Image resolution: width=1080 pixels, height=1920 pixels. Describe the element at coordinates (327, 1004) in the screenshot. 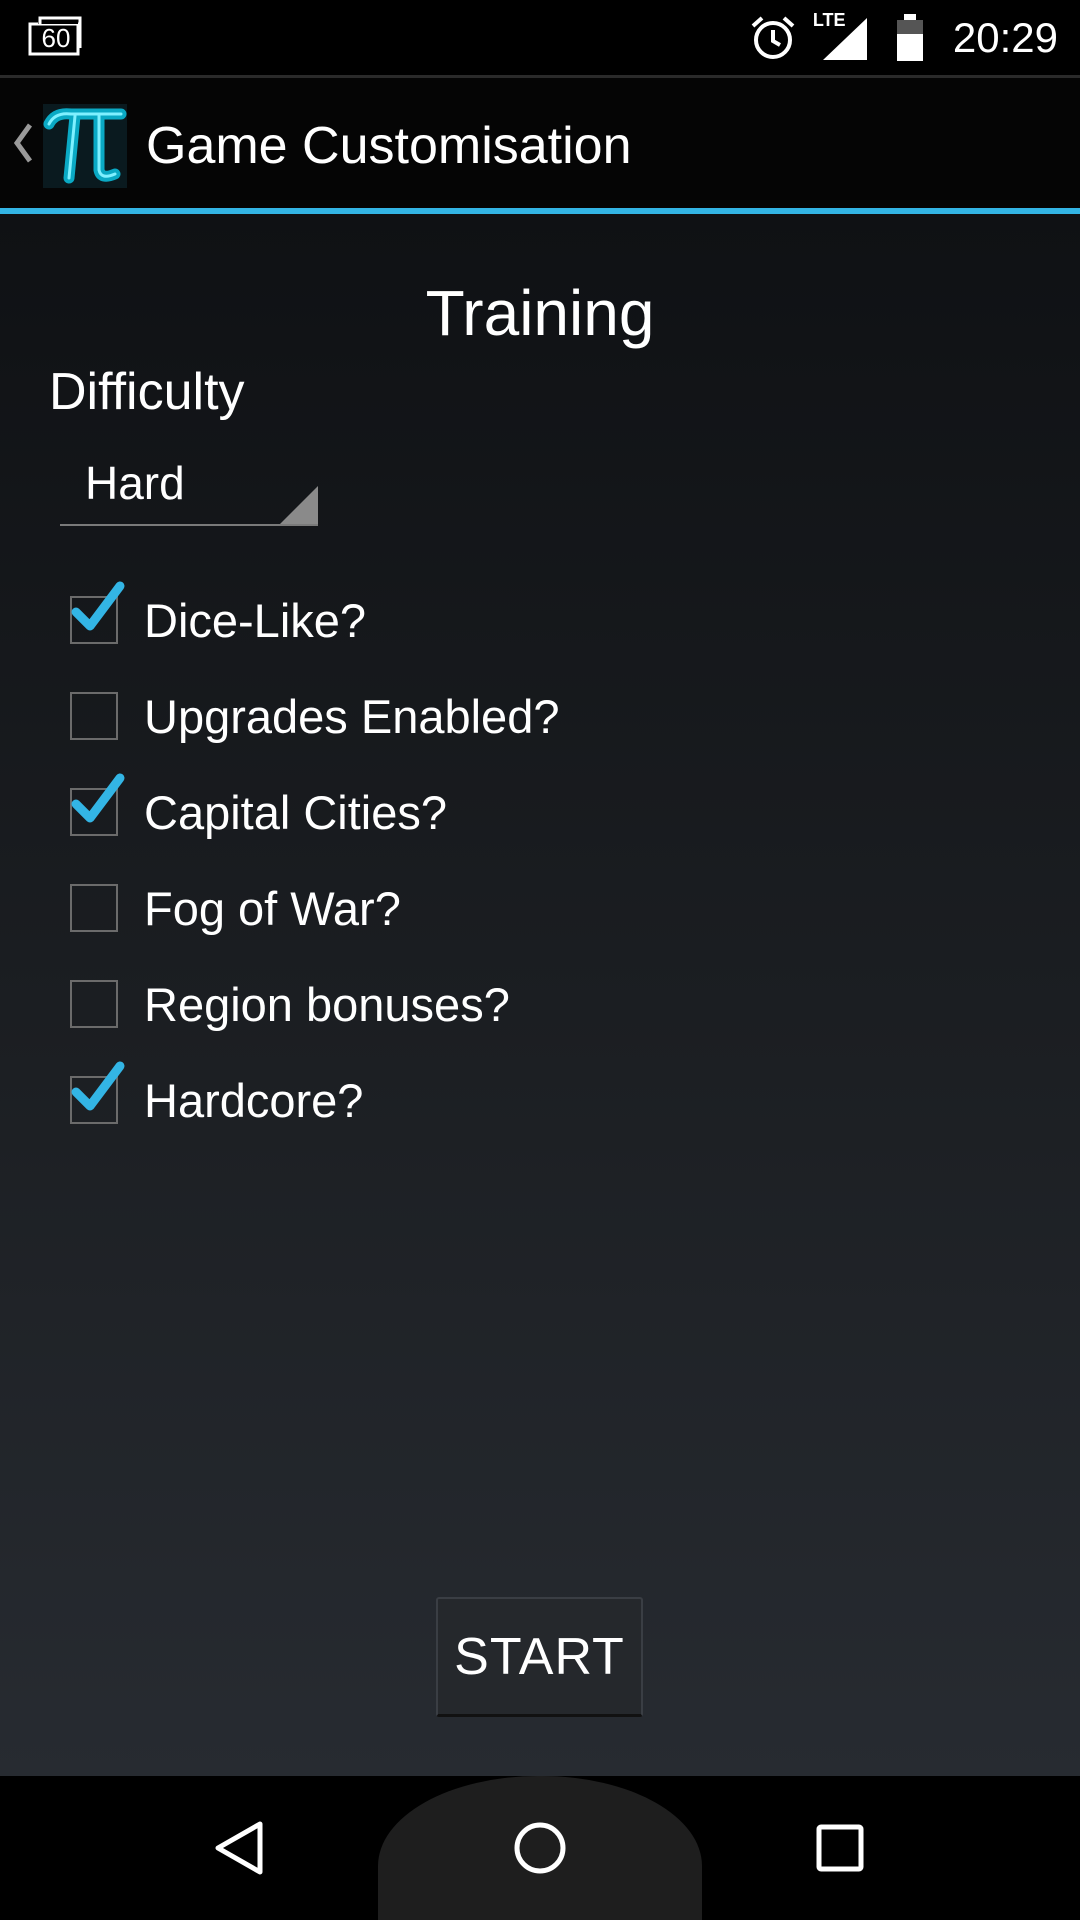

I see `option-label: Region bonuses?` at that location.